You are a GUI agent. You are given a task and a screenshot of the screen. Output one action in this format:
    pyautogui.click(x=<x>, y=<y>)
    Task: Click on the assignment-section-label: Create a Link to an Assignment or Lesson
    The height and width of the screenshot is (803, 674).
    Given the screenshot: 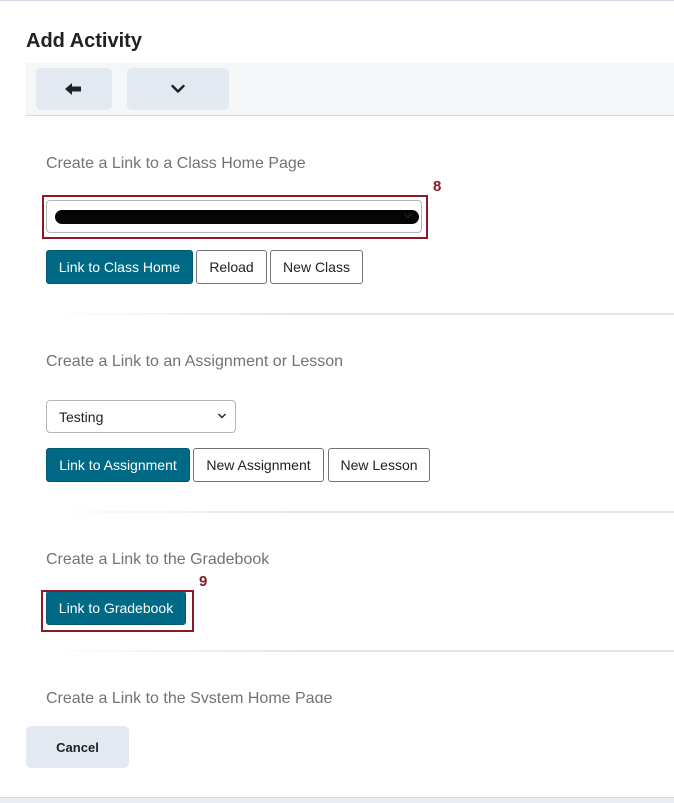 What is the action you would take?
    pyautogui.click(x=195, y=361)
    